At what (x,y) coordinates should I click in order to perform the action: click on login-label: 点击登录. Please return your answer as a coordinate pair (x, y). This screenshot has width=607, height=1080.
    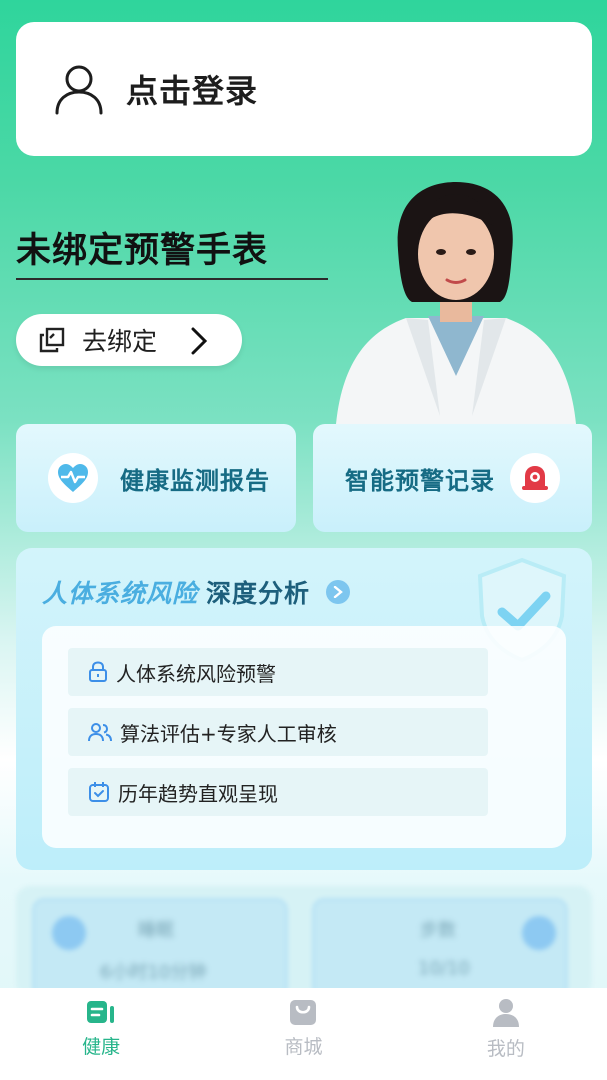
    Looking at the image, I should click on (192, 89).